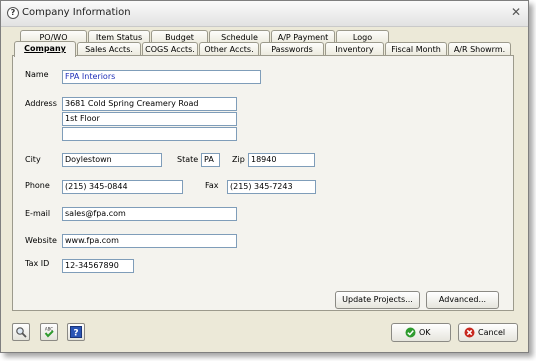 The image size is (536, 361). What do you see at coordinates (416, 49) in the screenshot?
I see `tab-fiscal-month: Fiscal Month` at bounding box center [416, 49].